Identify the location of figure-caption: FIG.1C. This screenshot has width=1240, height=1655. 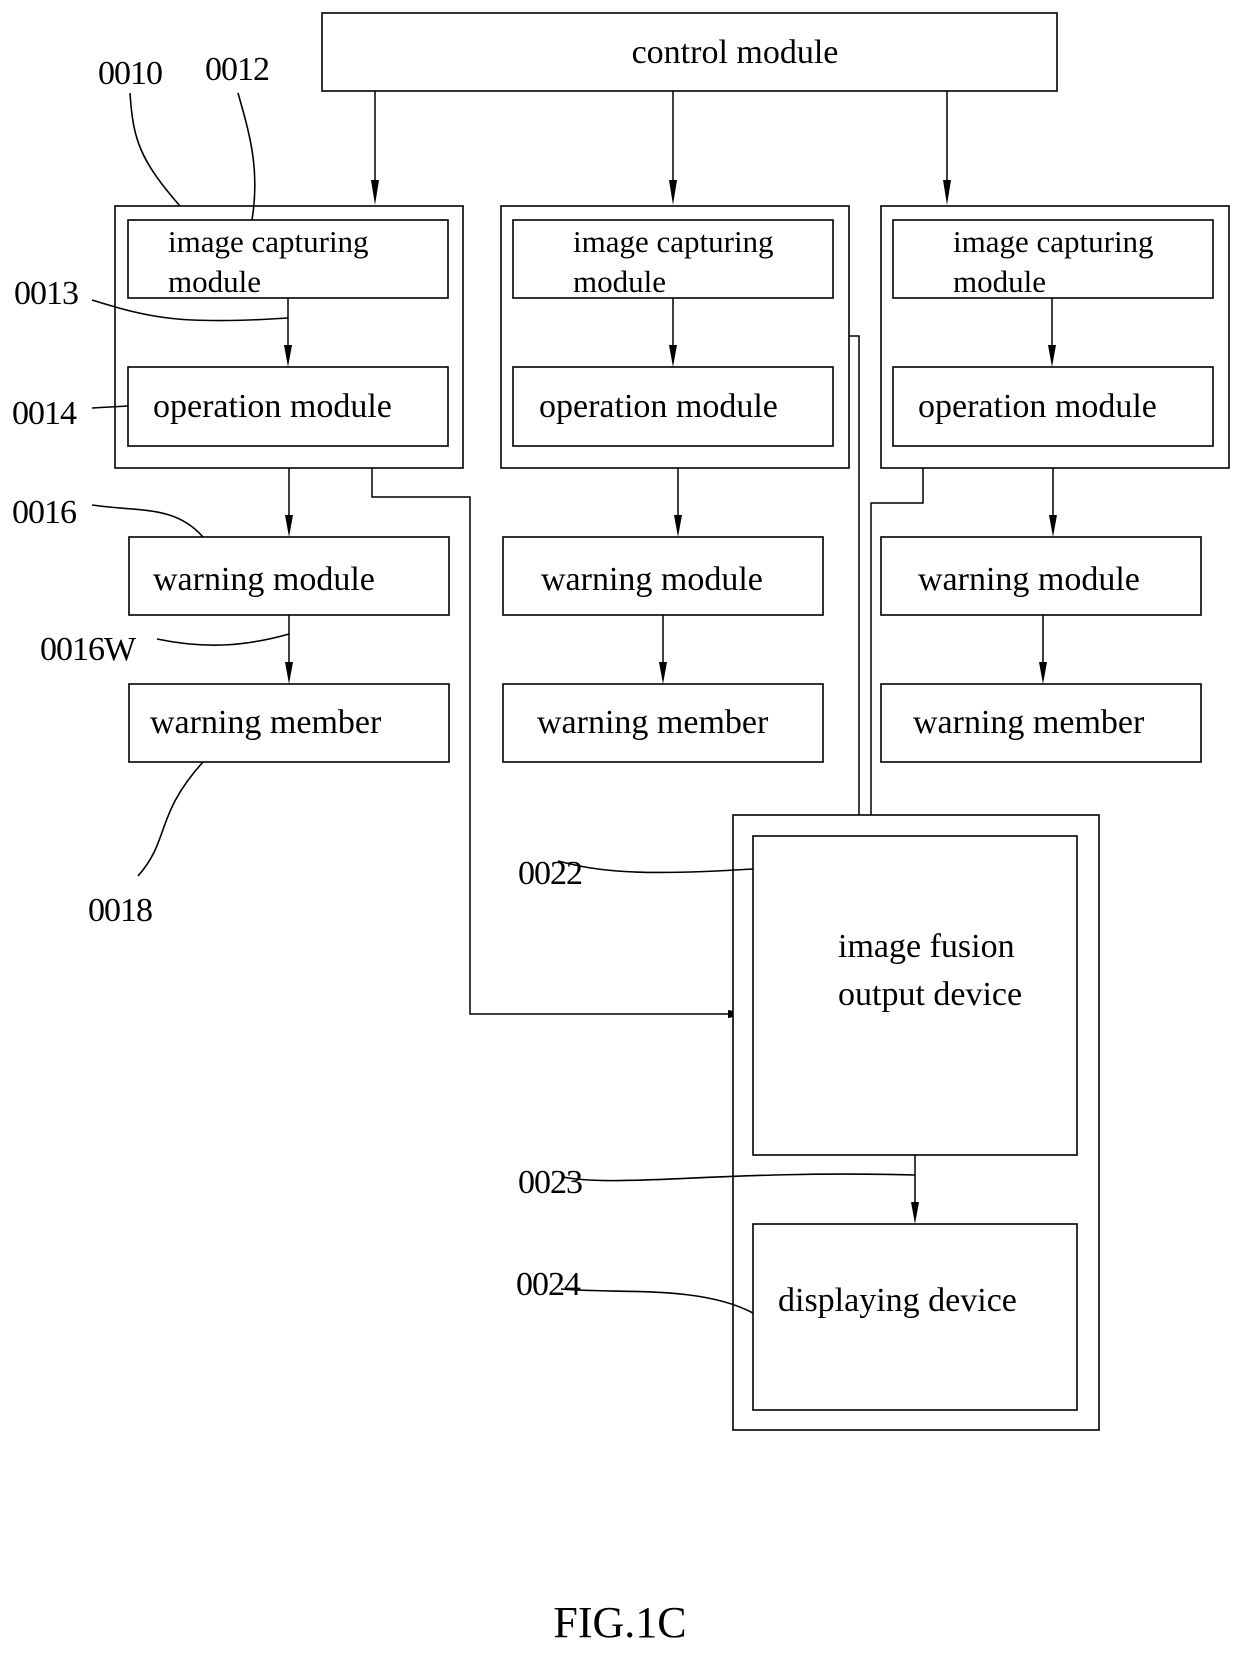
(619, 1622).